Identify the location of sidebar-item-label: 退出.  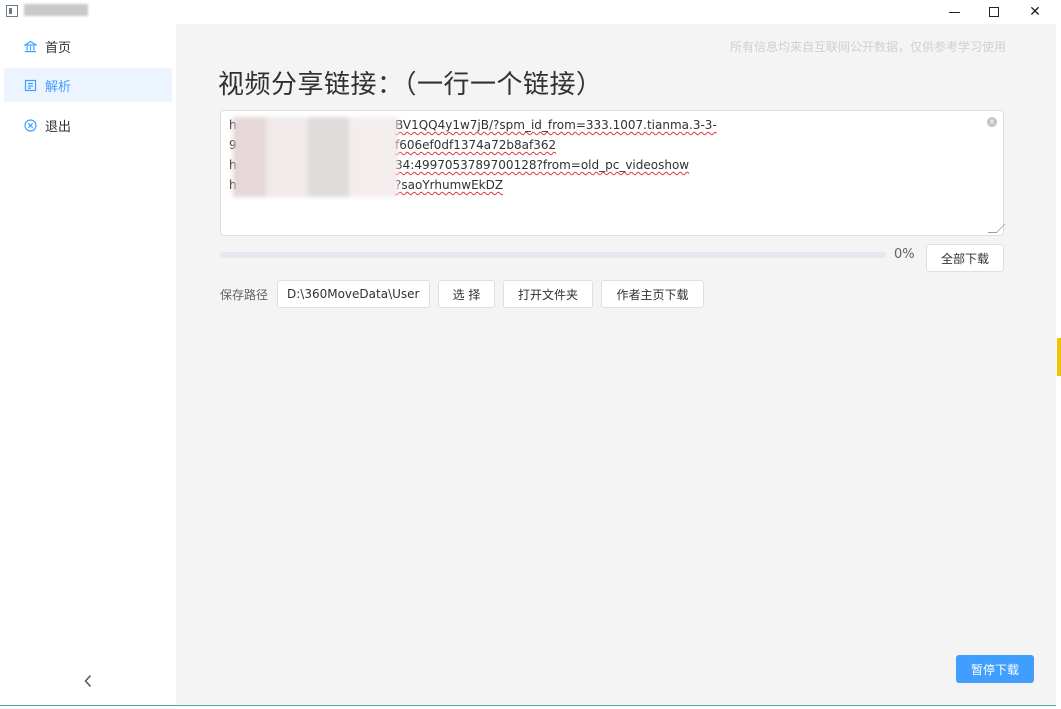
(58, 127).